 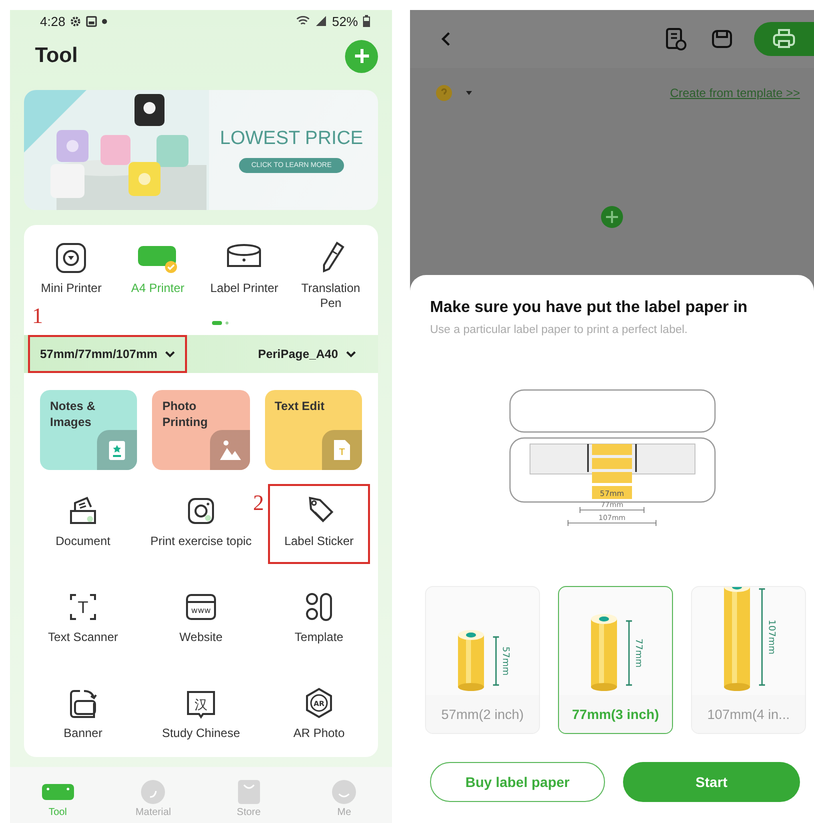 I want to click on feature-tile: Text Edit T, so click(x=313, y=430).